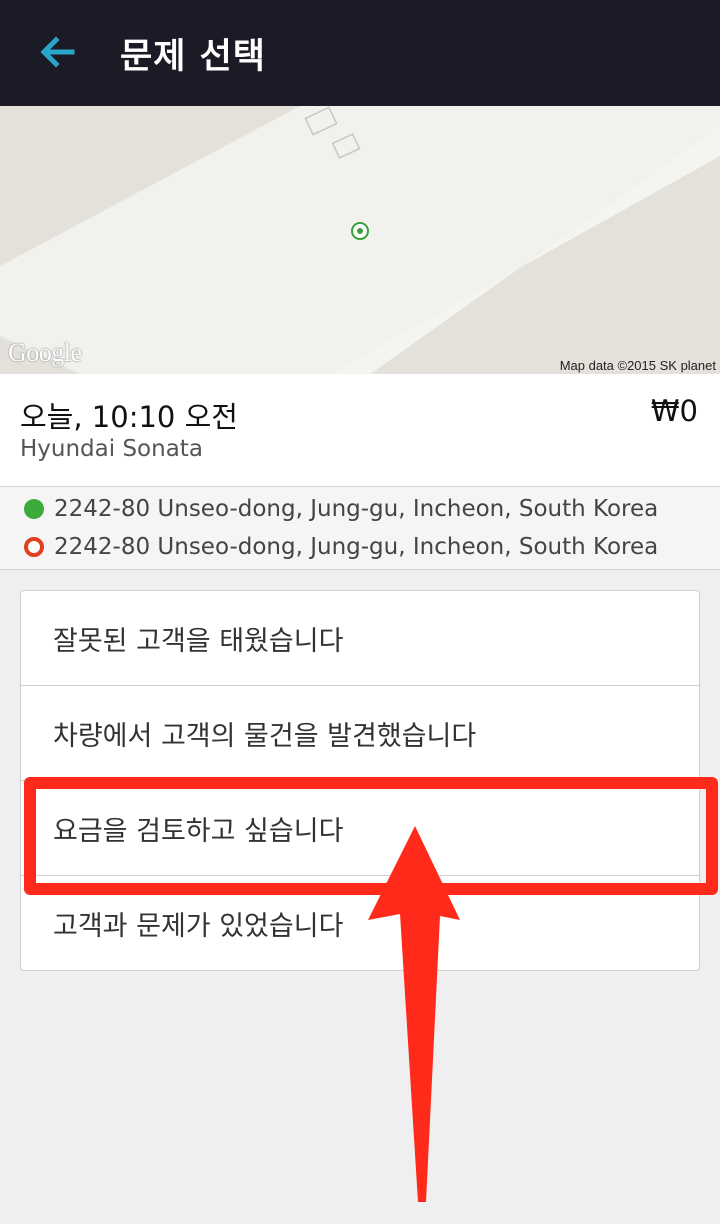 Image resolution: width=720 pixels, height=1224 pixels. I want to click on dropoff-ring-icon, so click(34, 547).